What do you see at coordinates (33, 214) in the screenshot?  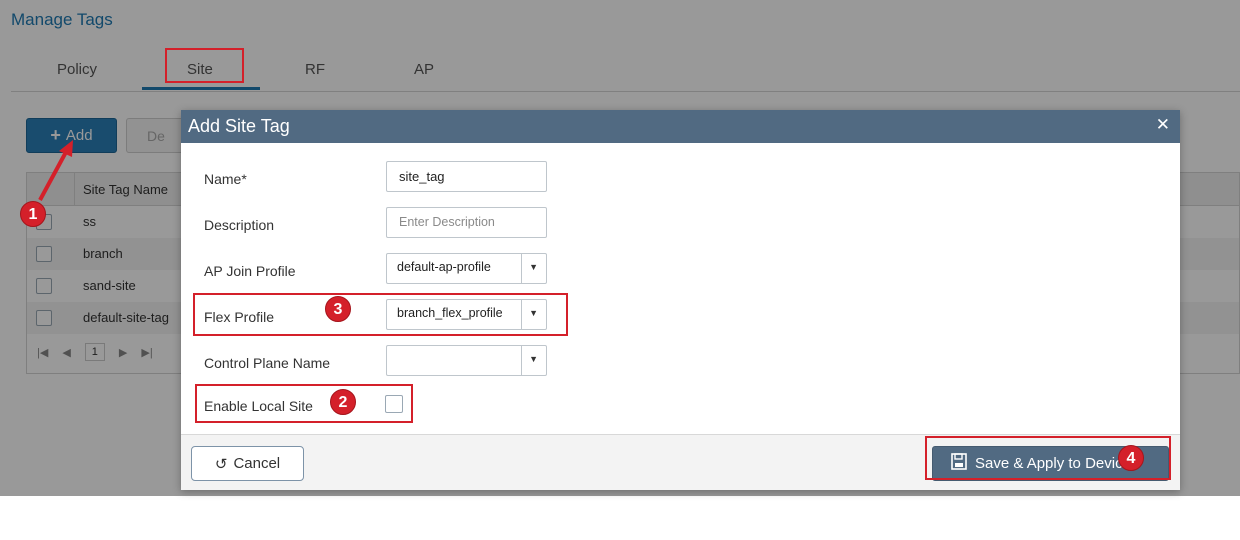 I see `step-badge-1: 1` at bounding box center [33, 214].